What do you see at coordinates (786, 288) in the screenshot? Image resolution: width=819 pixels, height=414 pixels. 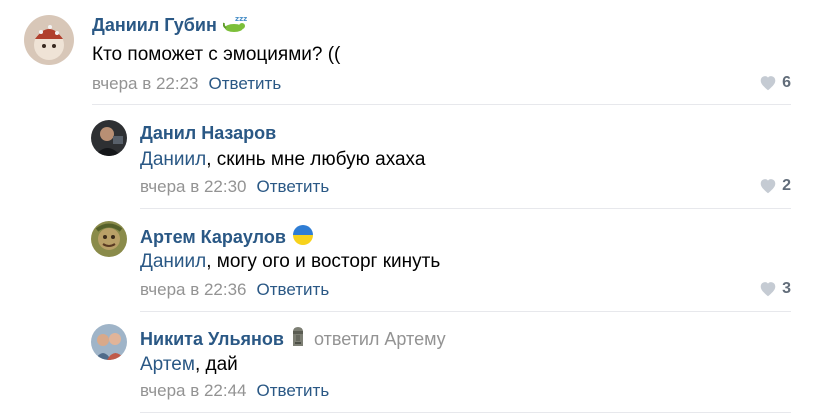 I see `like-count: 3` at bounding box center [786, 288].